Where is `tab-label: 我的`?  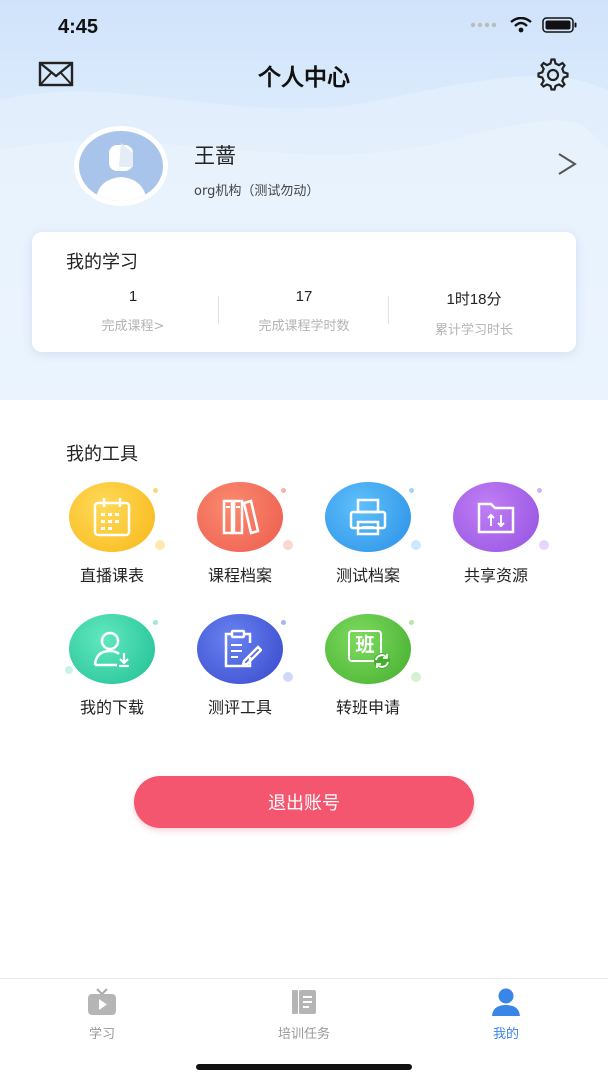
tab-label: 我的 is located at coordinates (505, 1034).